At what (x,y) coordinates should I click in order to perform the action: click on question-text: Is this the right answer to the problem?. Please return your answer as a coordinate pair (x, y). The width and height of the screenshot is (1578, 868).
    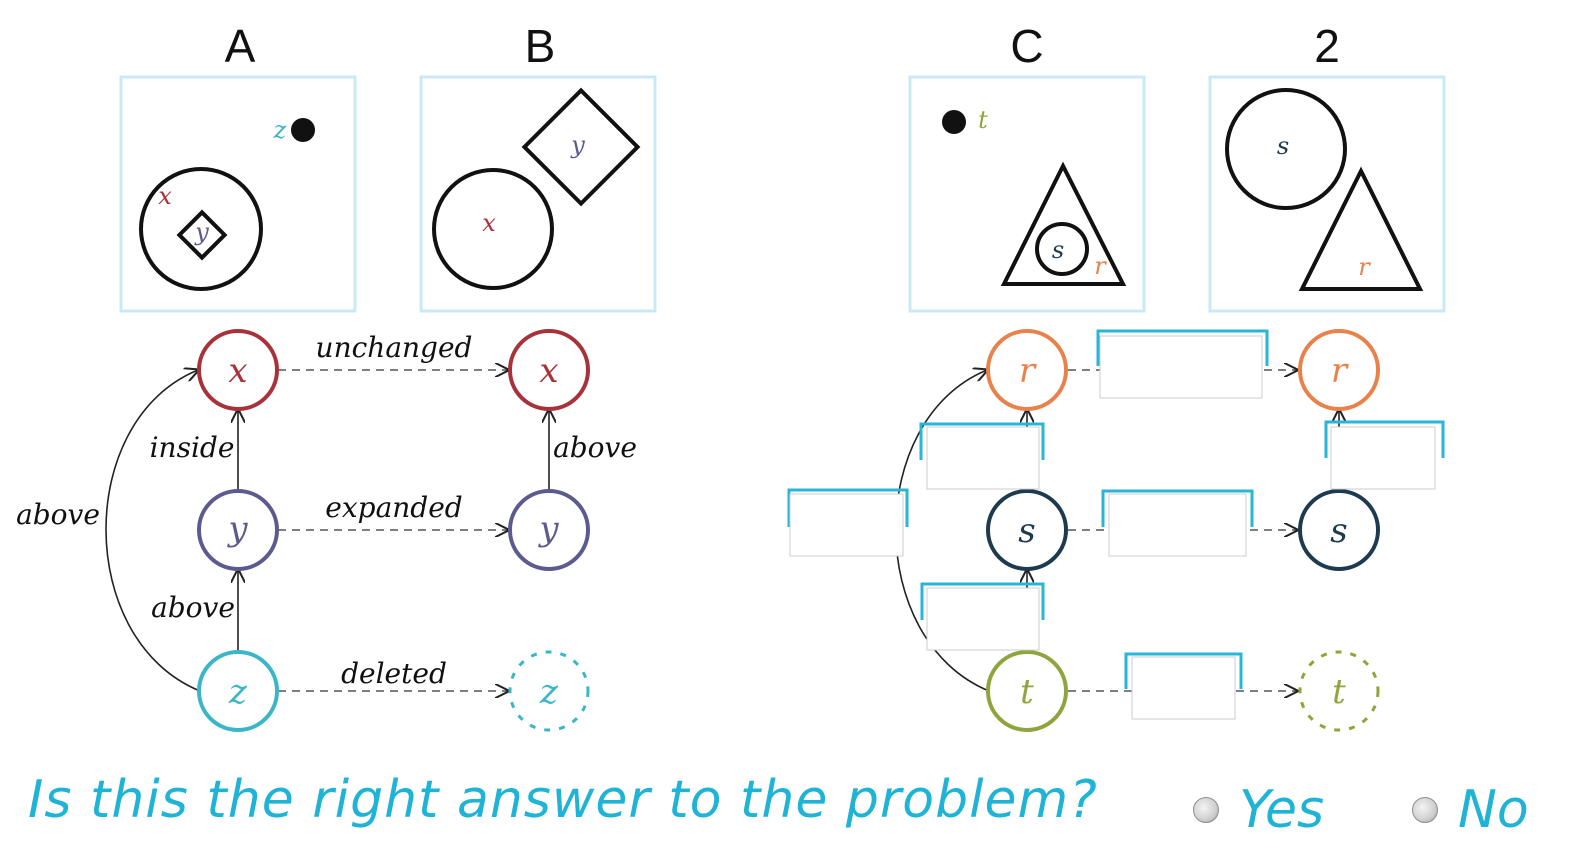
    Looking at the image, I should click on (563, 800).